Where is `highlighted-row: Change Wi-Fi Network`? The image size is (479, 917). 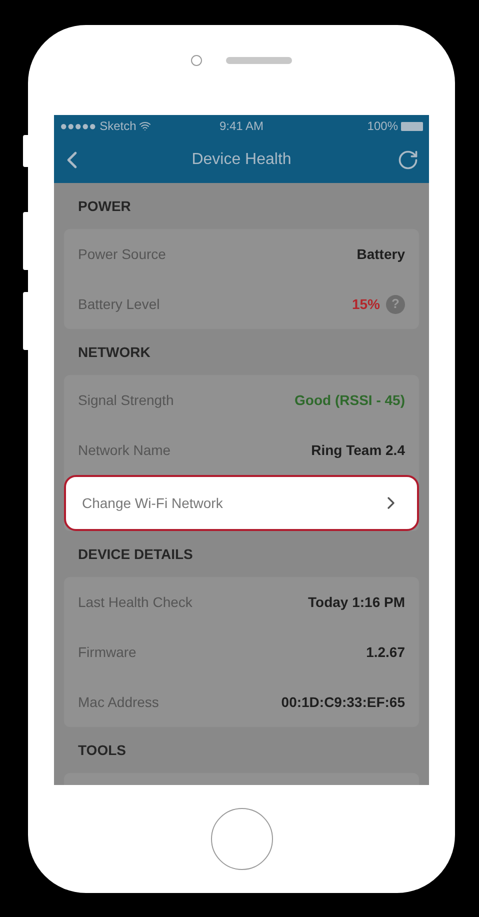 highlighted-row: Change Wi-Fi Network is located at coordinates (241, 503).